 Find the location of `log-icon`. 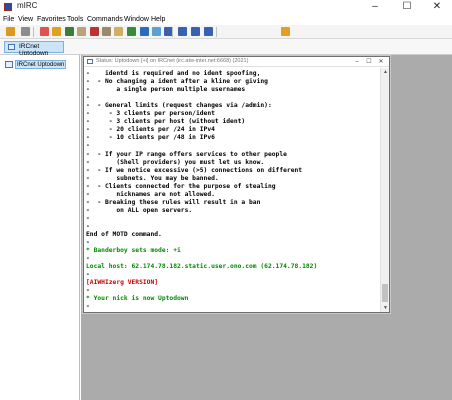

log-icon is located at coordinates (106, 31).